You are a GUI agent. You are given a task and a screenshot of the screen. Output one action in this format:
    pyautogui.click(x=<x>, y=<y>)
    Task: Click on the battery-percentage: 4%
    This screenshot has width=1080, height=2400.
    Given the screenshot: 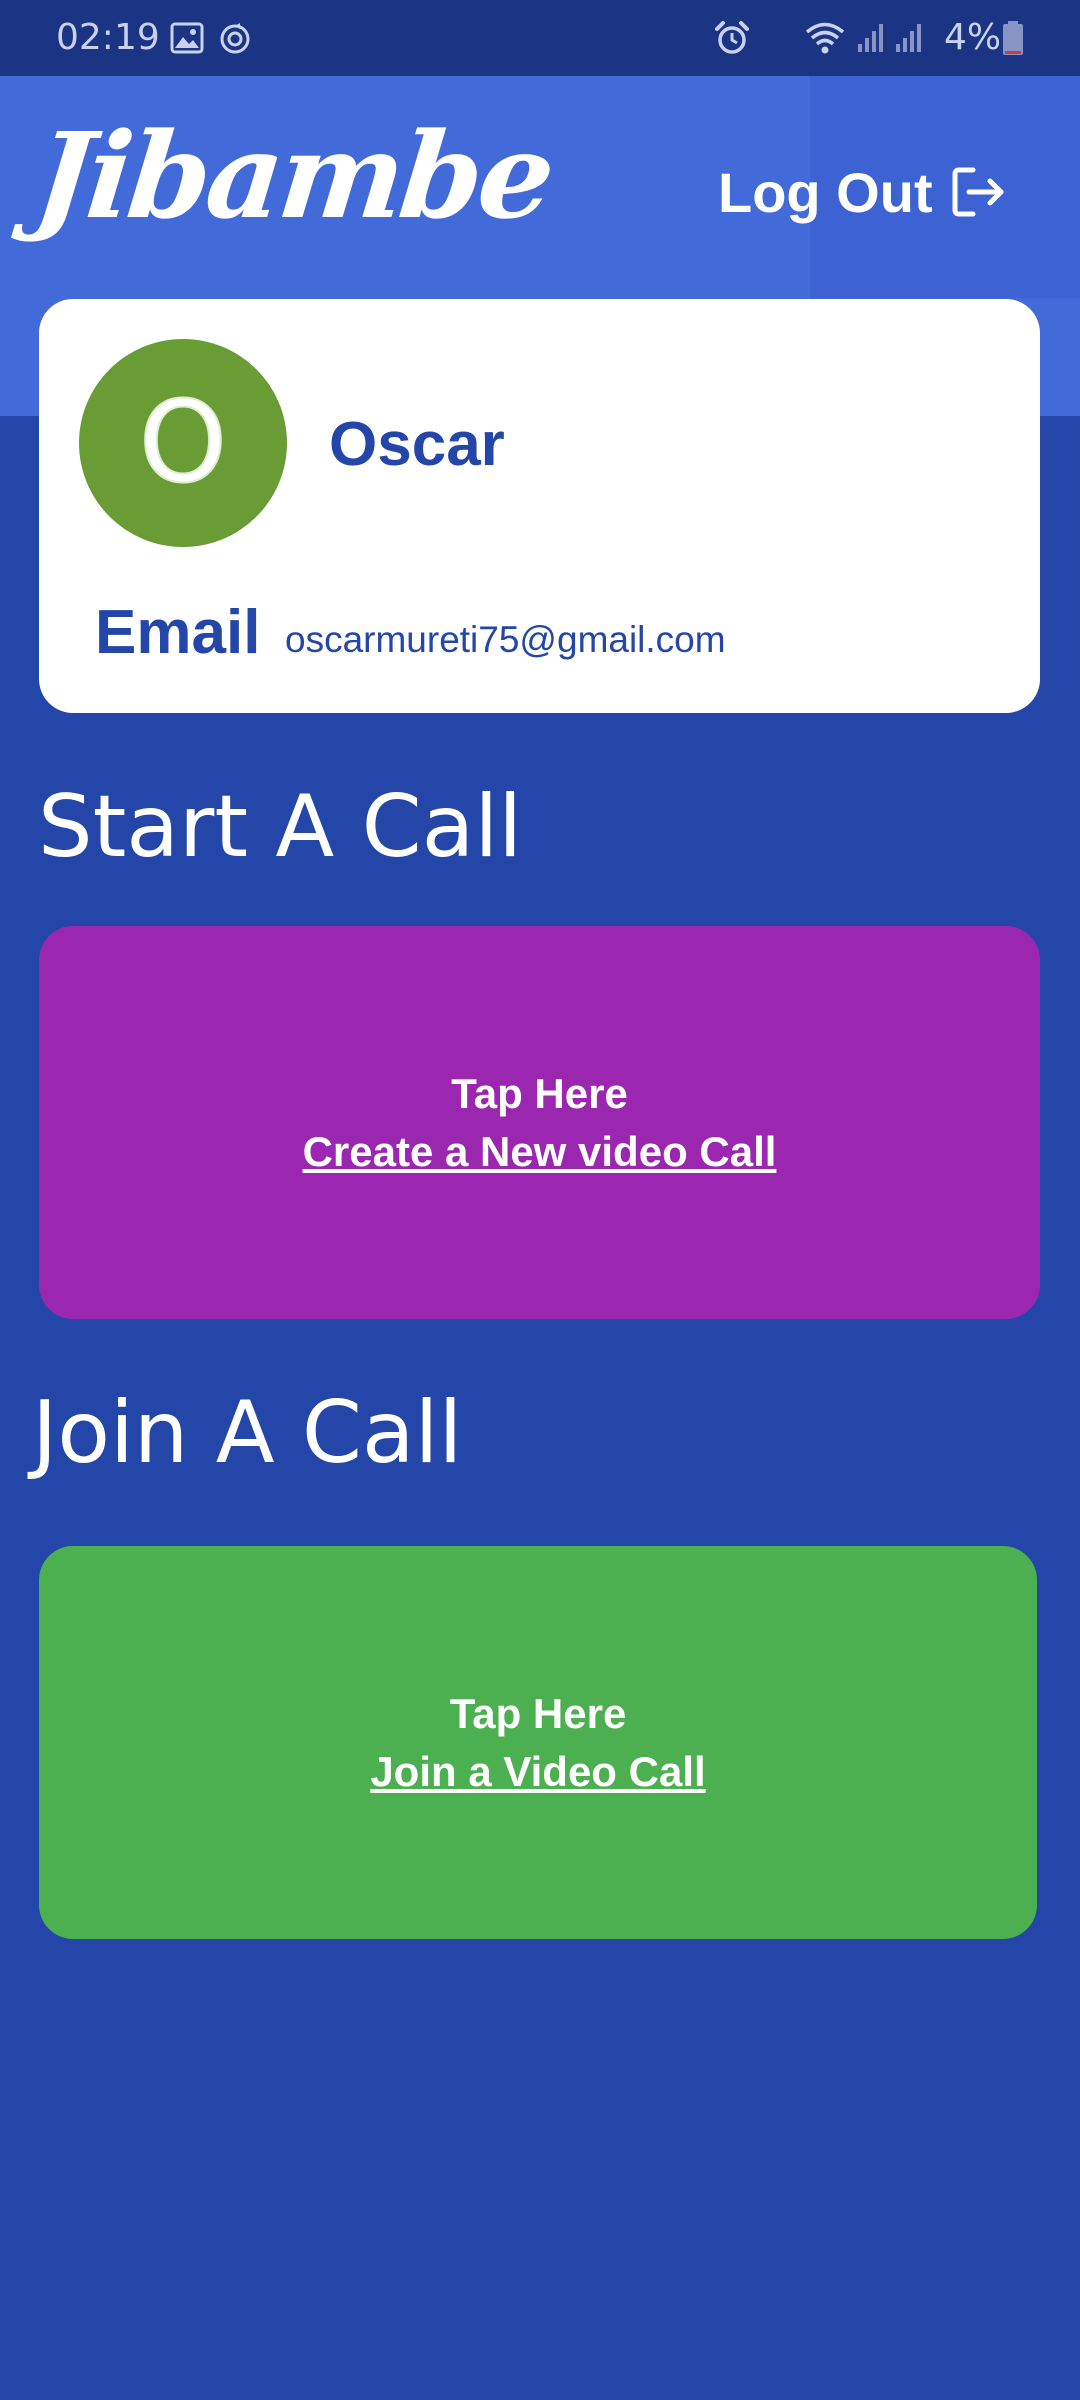 What is the action you would take?
    pyautogui.click(x=973, y=37)
    